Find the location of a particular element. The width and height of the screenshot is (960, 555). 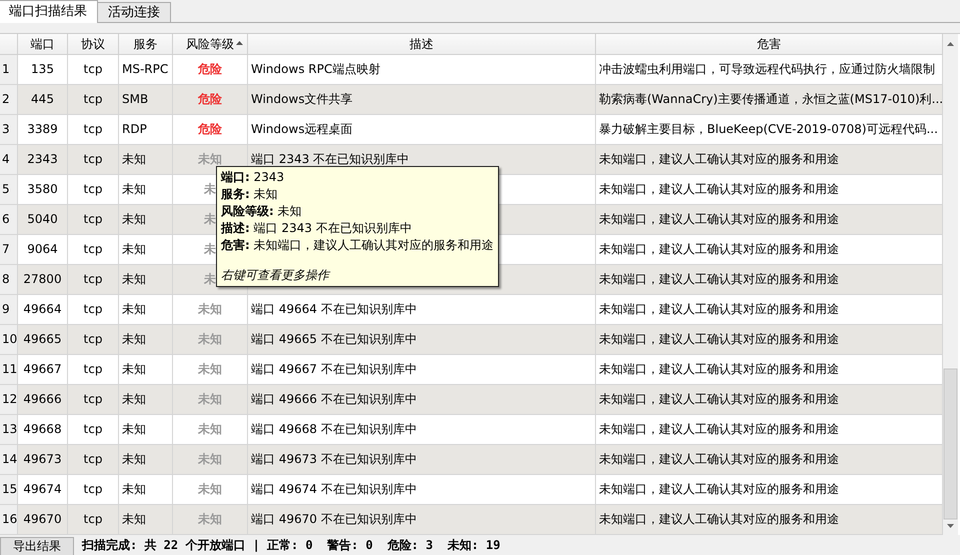

column-header: 风险等级 is located at coordinates (210, 44).